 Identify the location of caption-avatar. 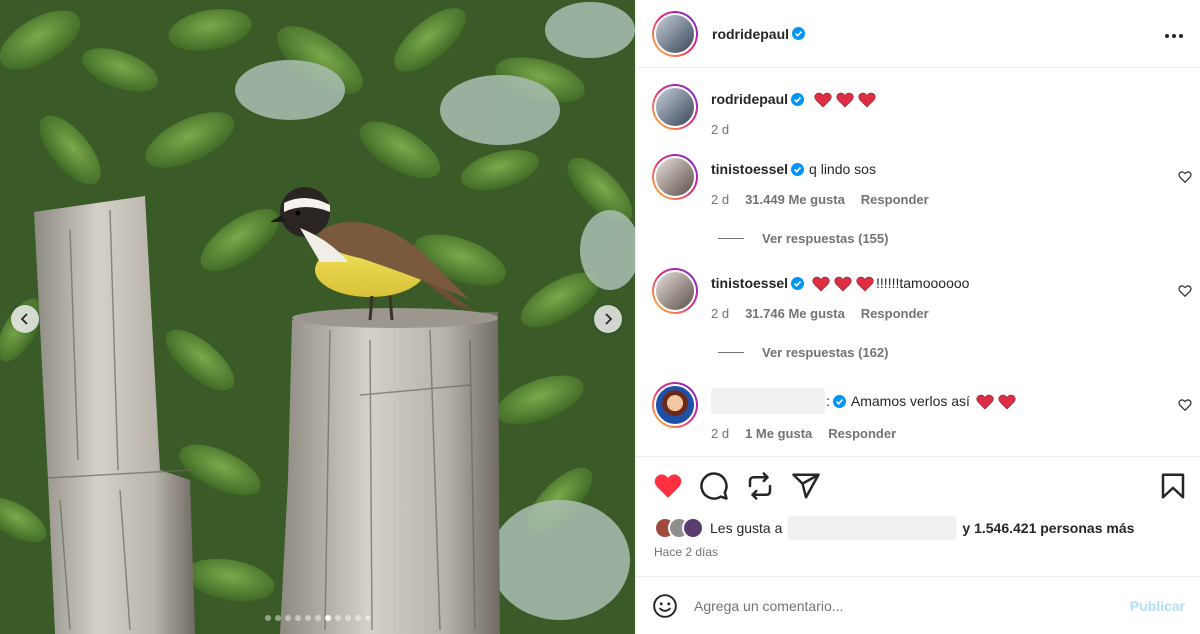
(675, 107).